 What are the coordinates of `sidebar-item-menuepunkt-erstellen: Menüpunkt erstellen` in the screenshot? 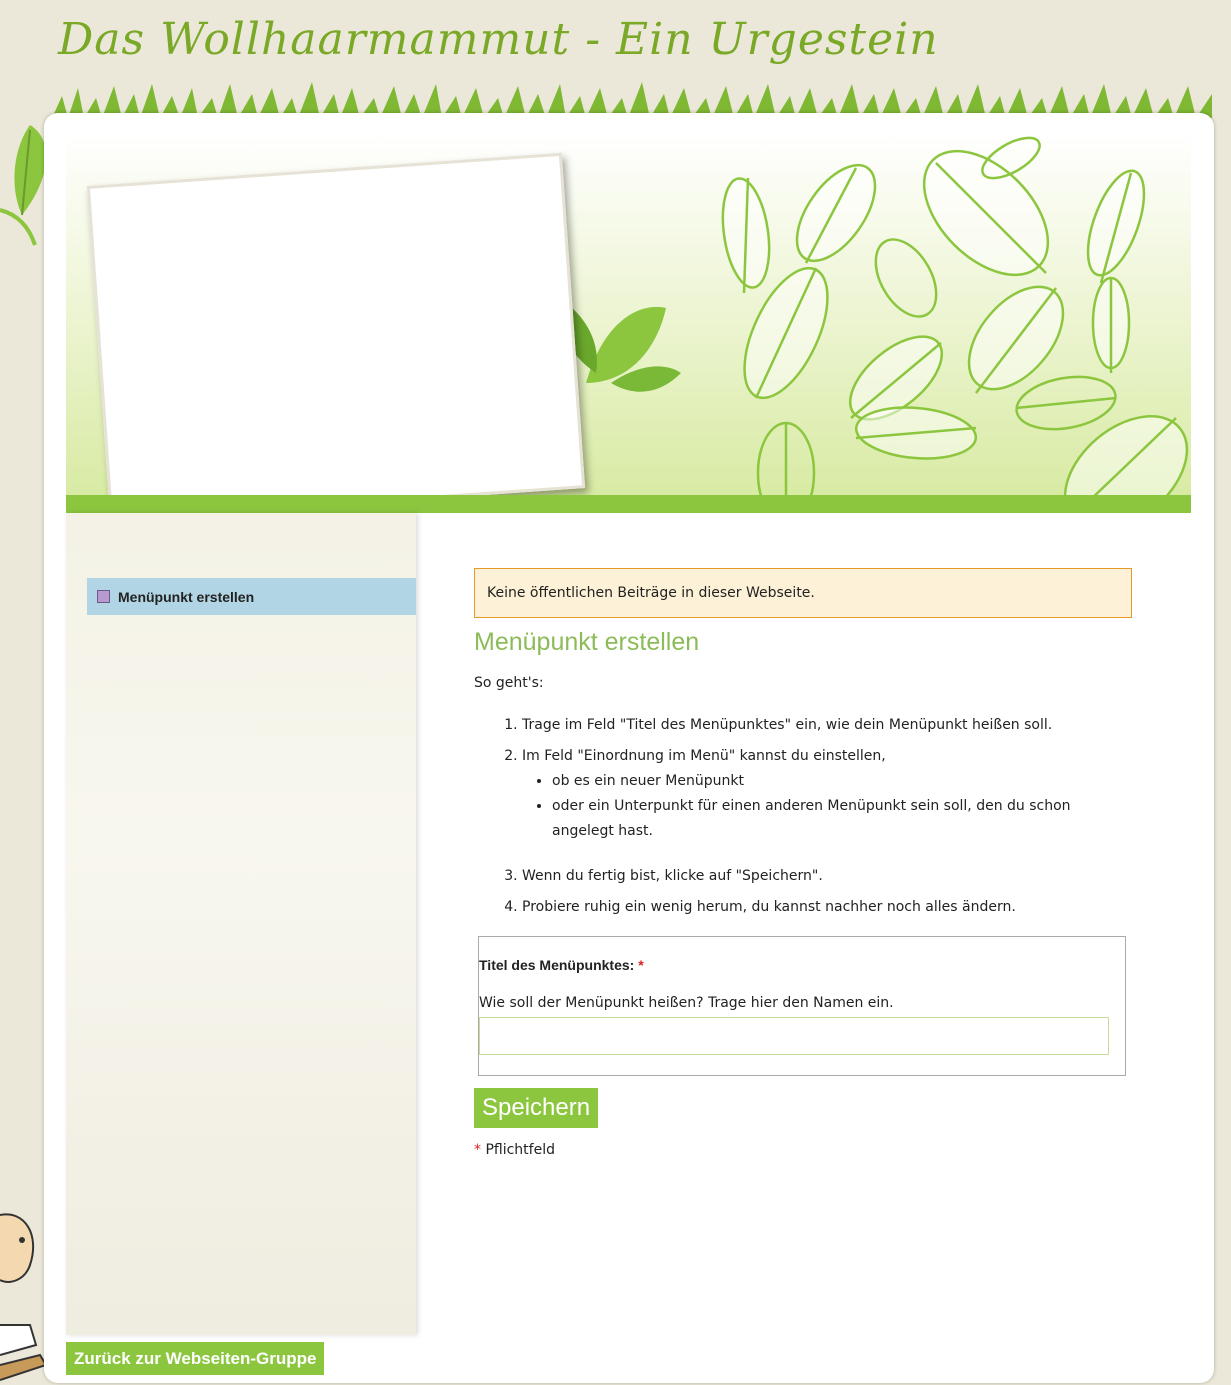 It's located at (251, 596).